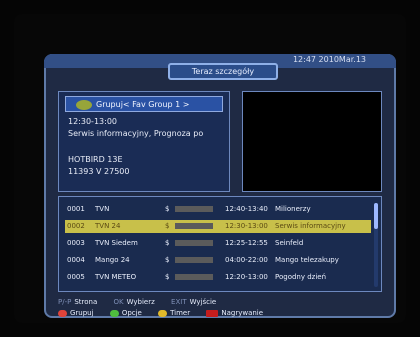 Image resolution: width=420 pixels, height=337 pixels. I want to click on channel-name: Mango 24, so click(112, 260).